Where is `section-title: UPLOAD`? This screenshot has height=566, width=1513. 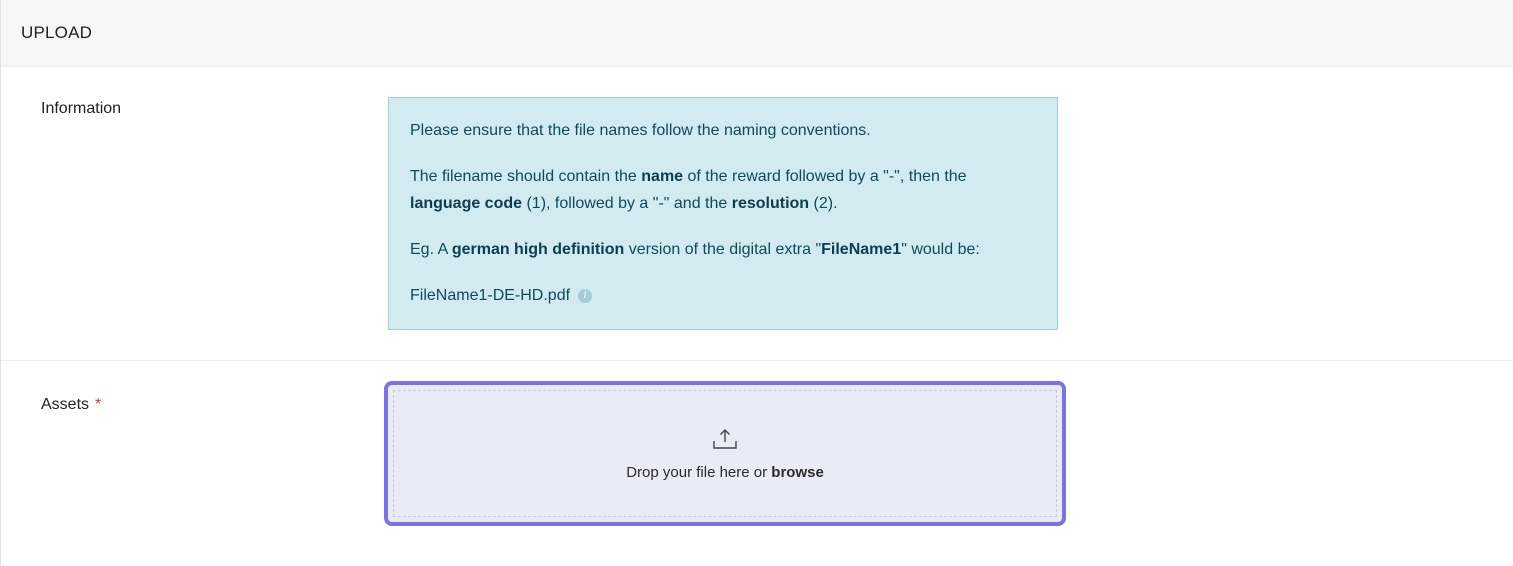
section-title: UPLOAD is located at coordinates (57, 32).